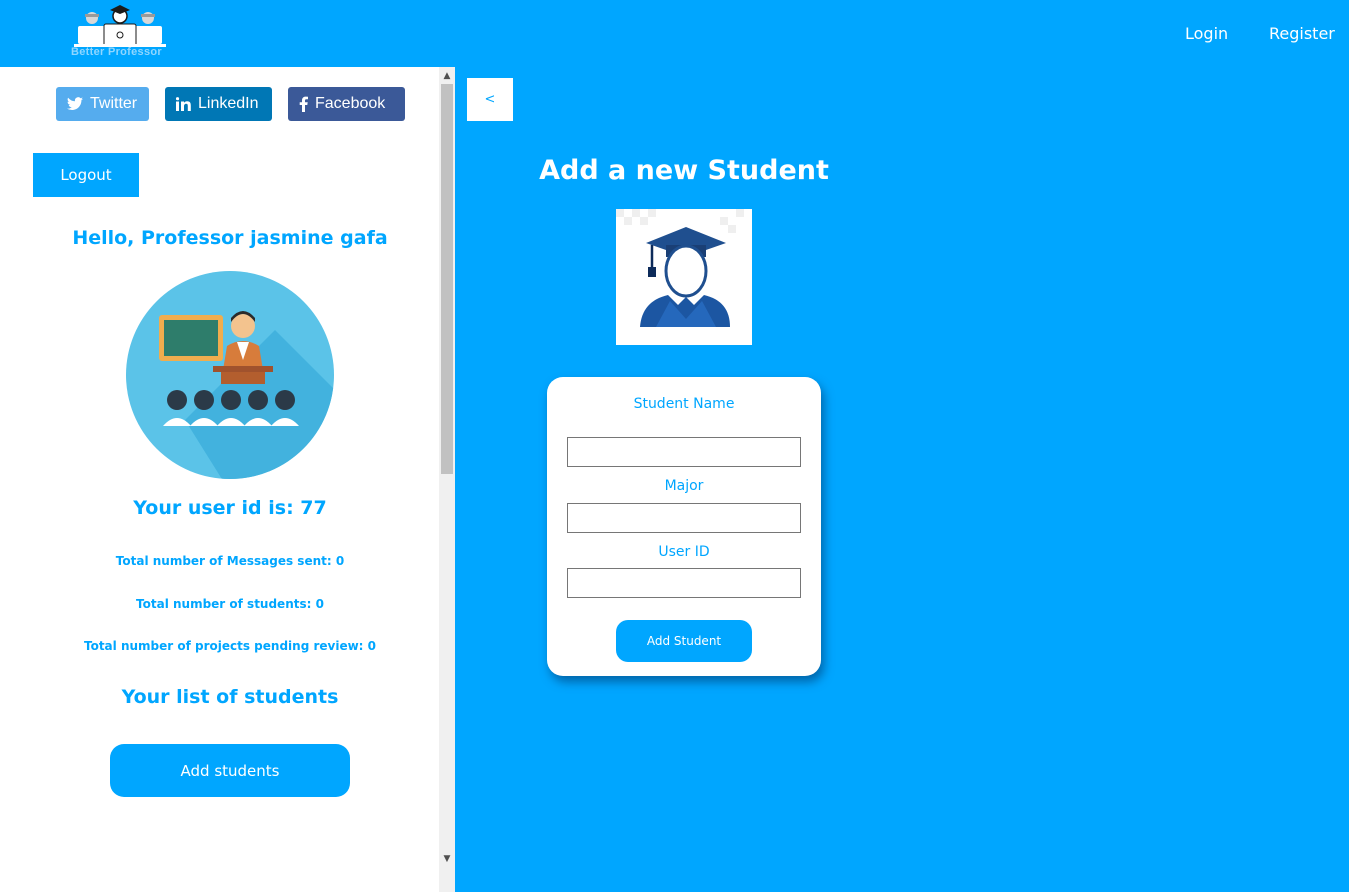 This screenshot has width=1349, height=892. I want to click on user-id-heading: Your user id is: 77, so click(230, 508).